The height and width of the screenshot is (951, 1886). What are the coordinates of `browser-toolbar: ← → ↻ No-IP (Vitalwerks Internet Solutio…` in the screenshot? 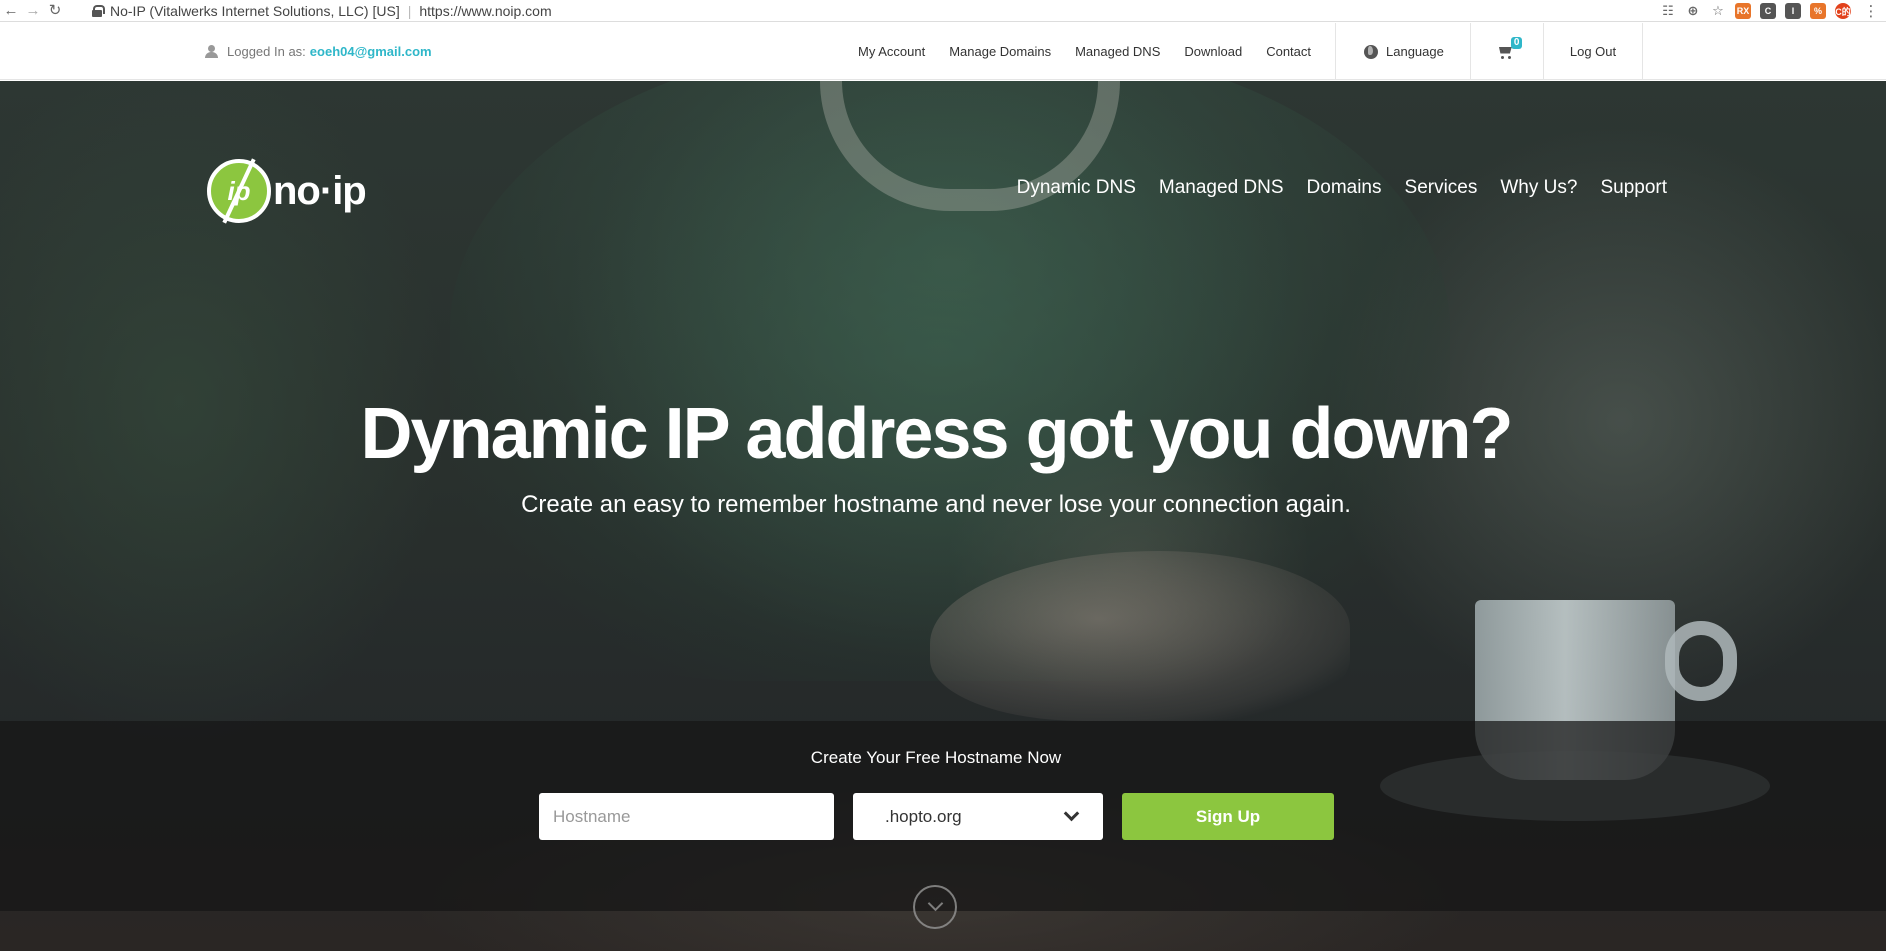 It's located at (943, 11).